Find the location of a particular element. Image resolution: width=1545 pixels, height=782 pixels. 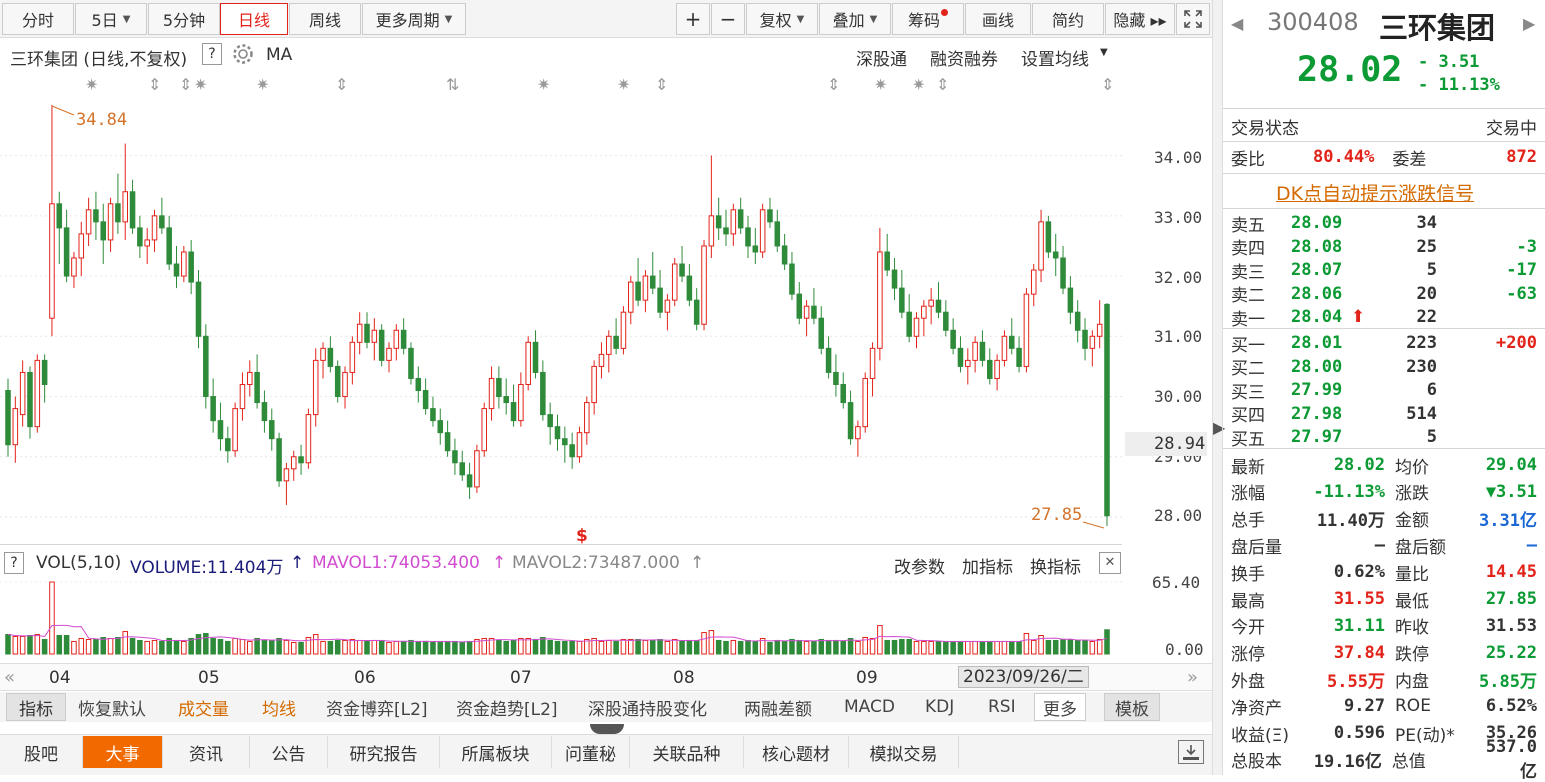

bottom-tab-forum: 股吧 is located at coordinates (41, 752).